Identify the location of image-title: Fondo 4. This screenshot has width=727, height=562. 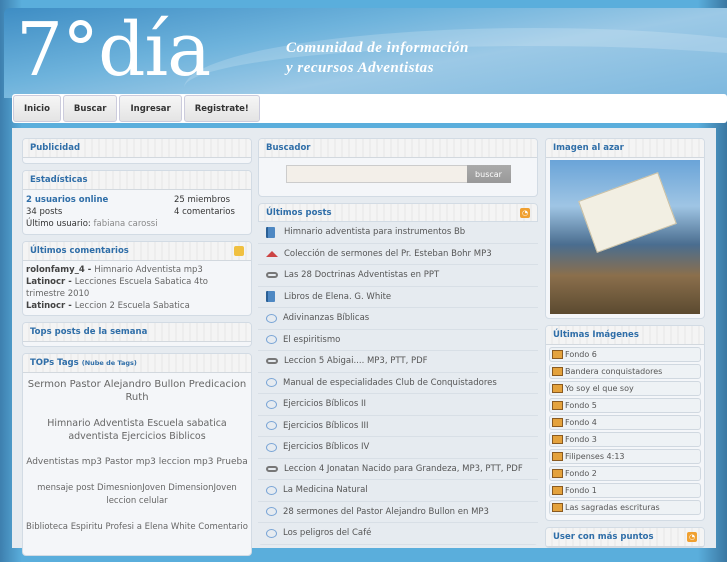
(581, 422).